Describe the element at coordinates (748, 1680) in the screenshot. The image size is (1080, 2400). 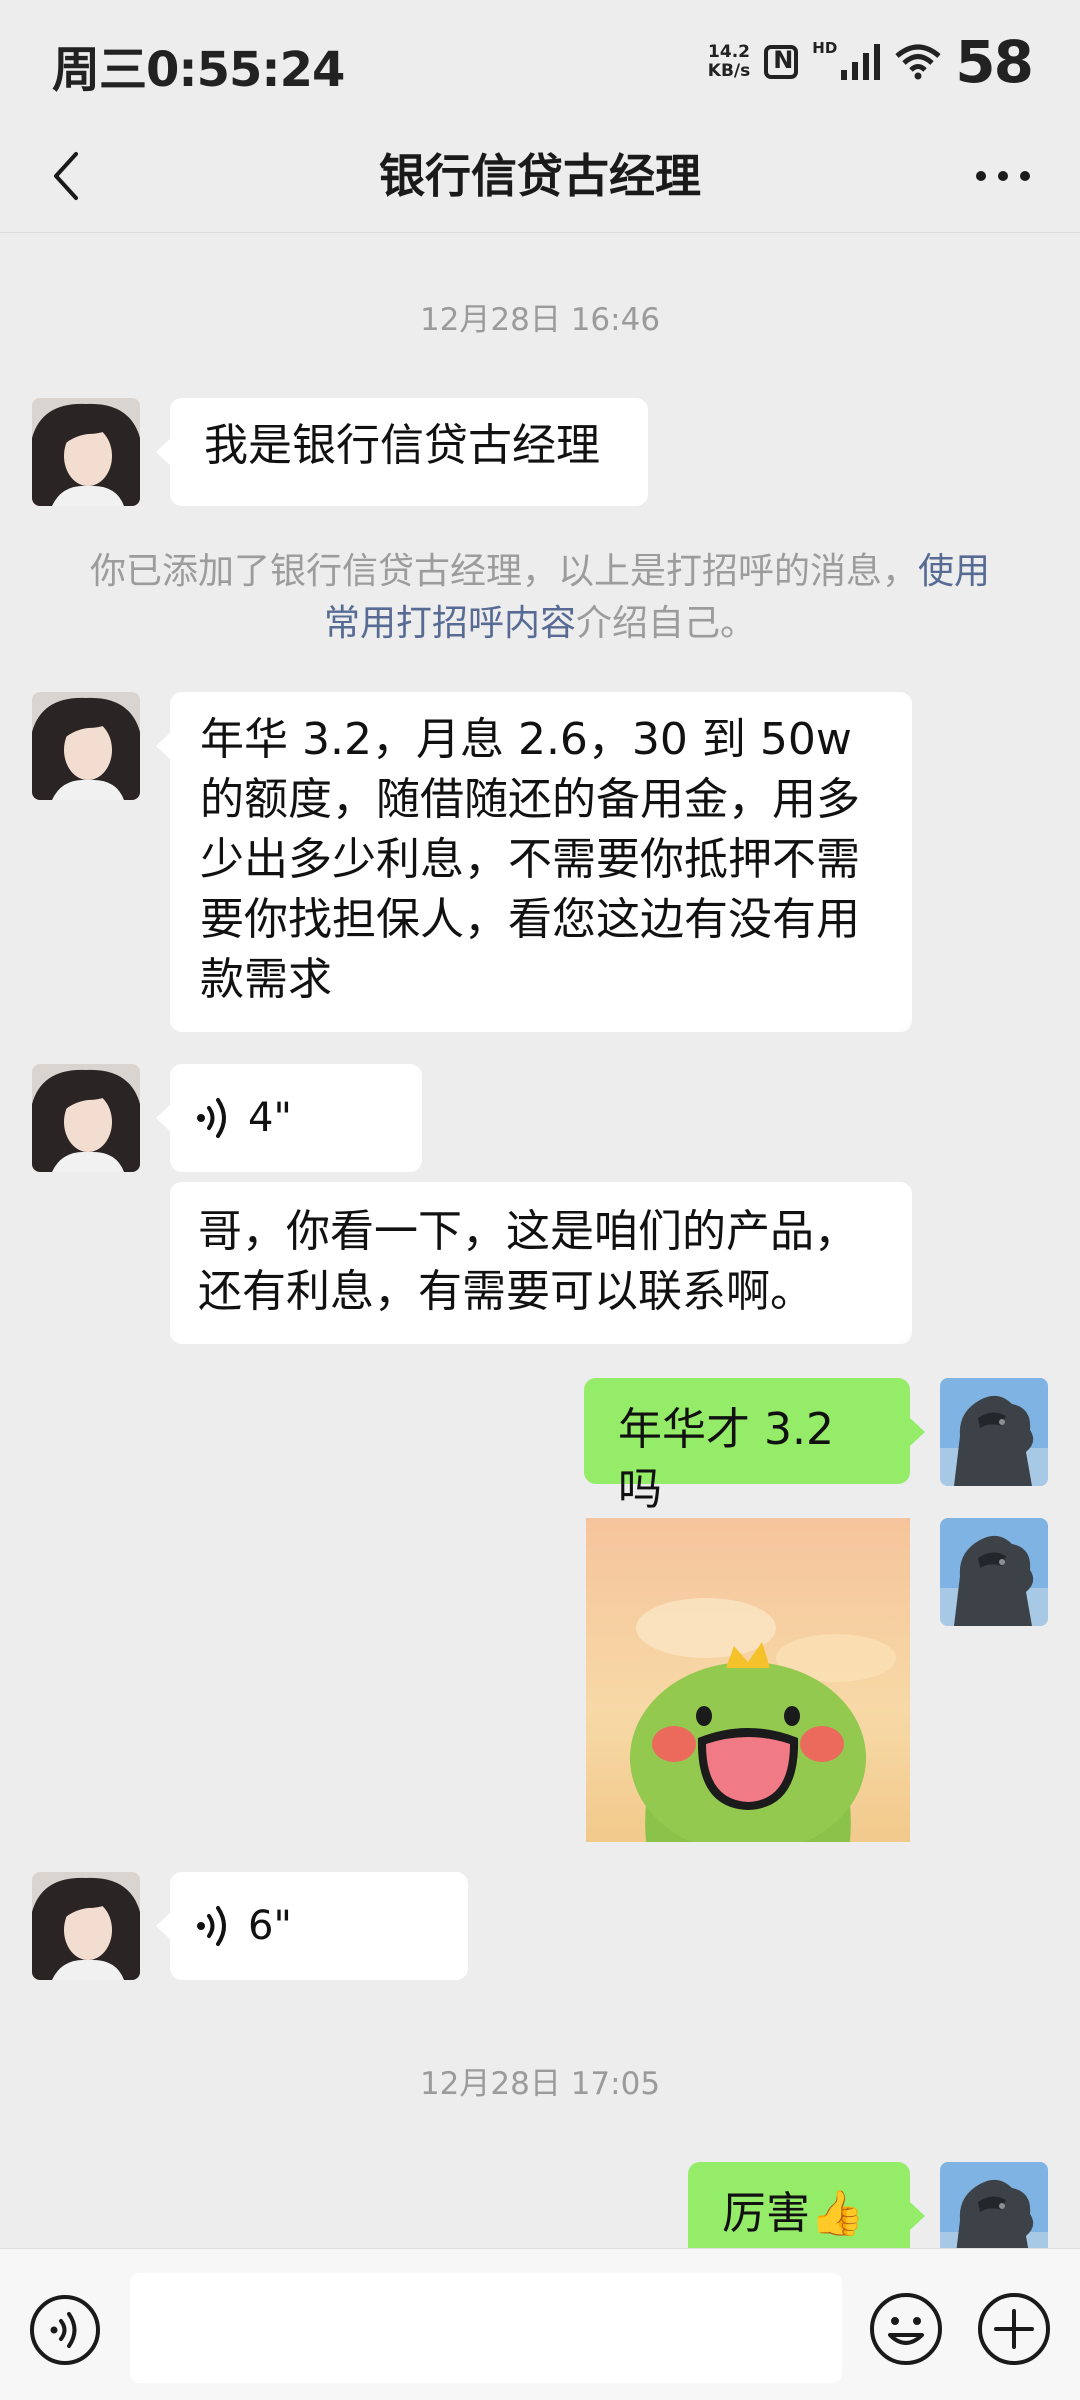
I see `sticker-image` at that location.